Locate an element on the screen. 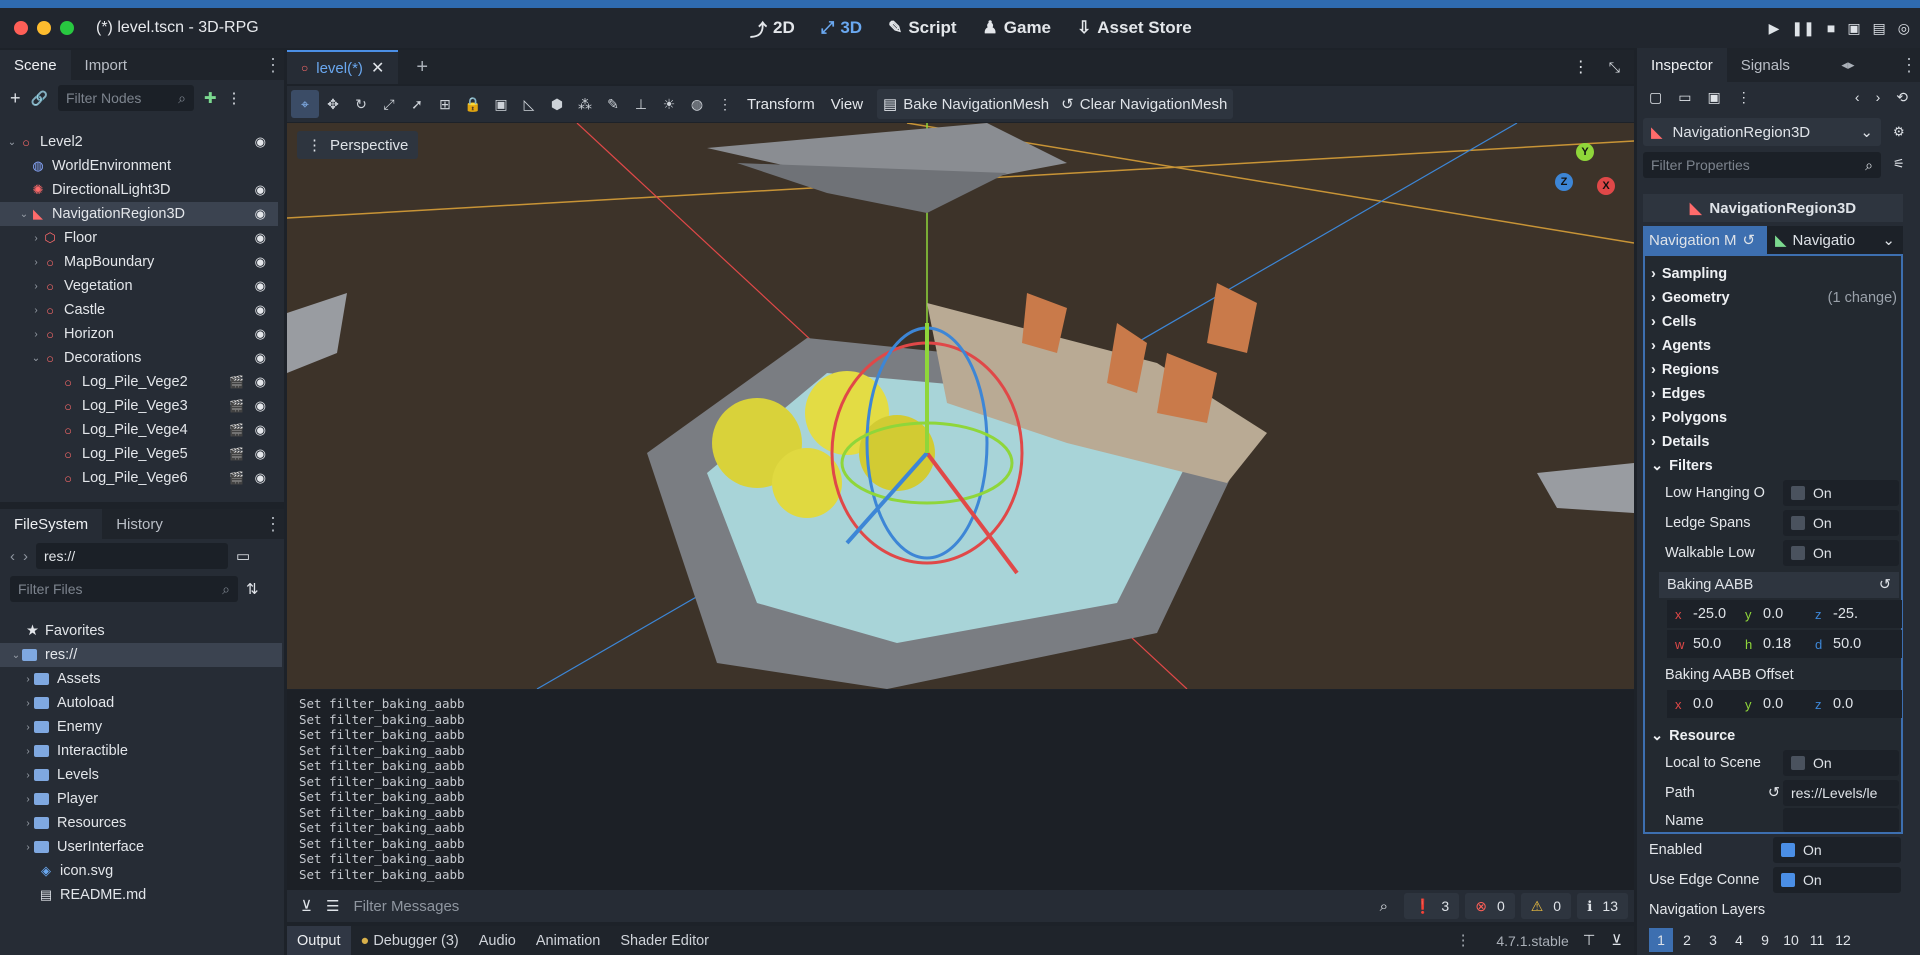  layer-toggle: 12 is located at coordinates (1843, 940).